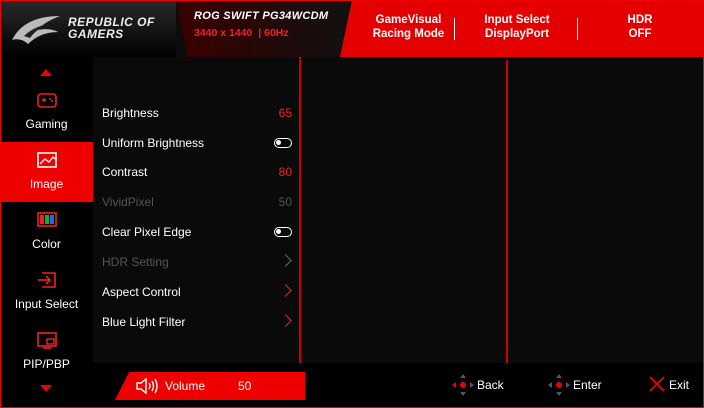 The height and width of the screenshot is (408, 704). I want to click on footer-bar: Volume 50 Back Enter Exit, so click(398, 385).